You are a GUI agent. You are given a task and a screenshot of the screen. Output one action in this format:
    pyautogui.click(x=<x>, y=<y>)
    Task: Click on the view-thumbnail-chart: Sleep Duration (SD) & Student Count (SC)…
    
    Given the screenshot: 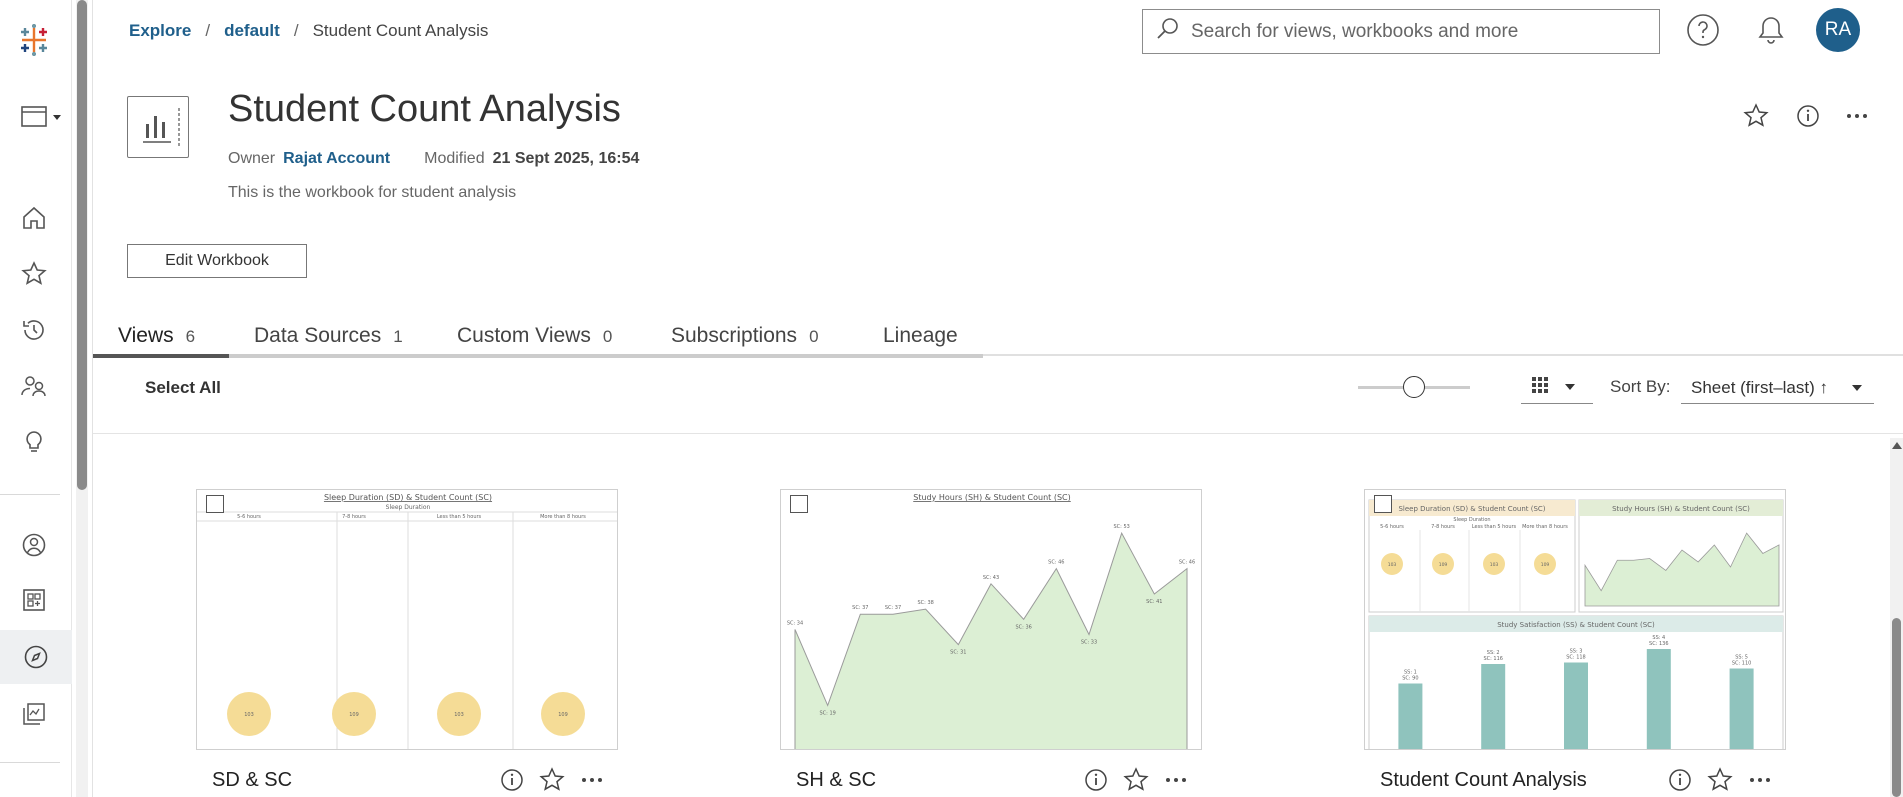 What is the action you would take?
    pyautogui.click(x=1576, y=624)
    